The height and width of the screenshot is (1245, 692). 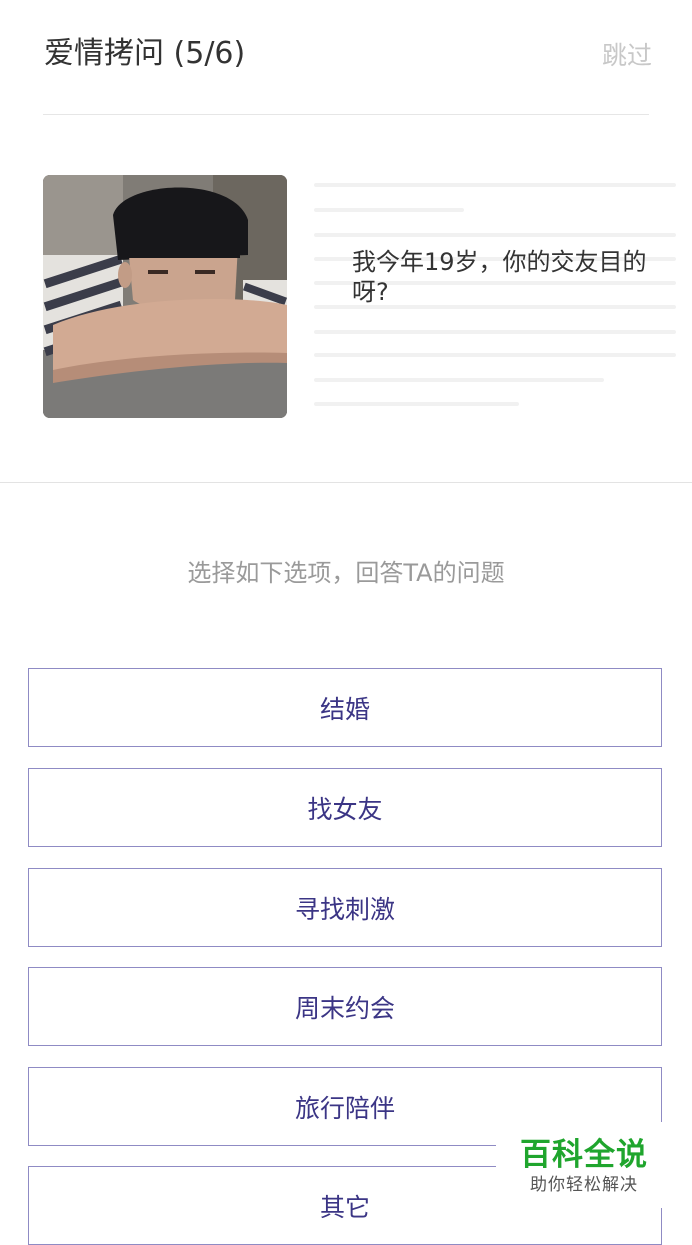 I want to click on avatar-photo, so click(x=165, y=296).